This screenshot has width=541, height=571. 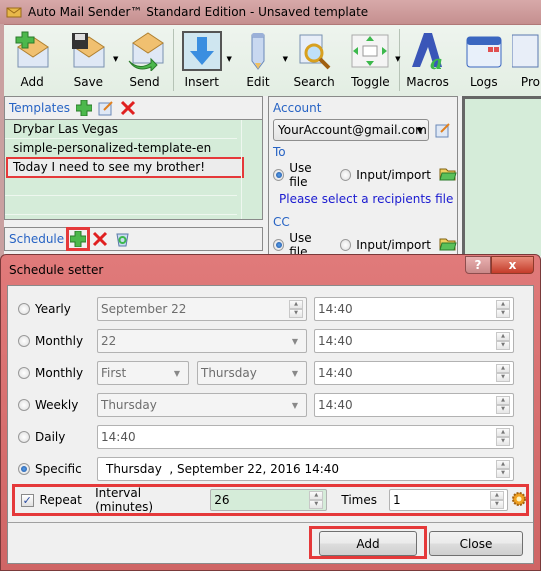 I want to click on schedule-header: Schedule, so click(x=133, y=239).